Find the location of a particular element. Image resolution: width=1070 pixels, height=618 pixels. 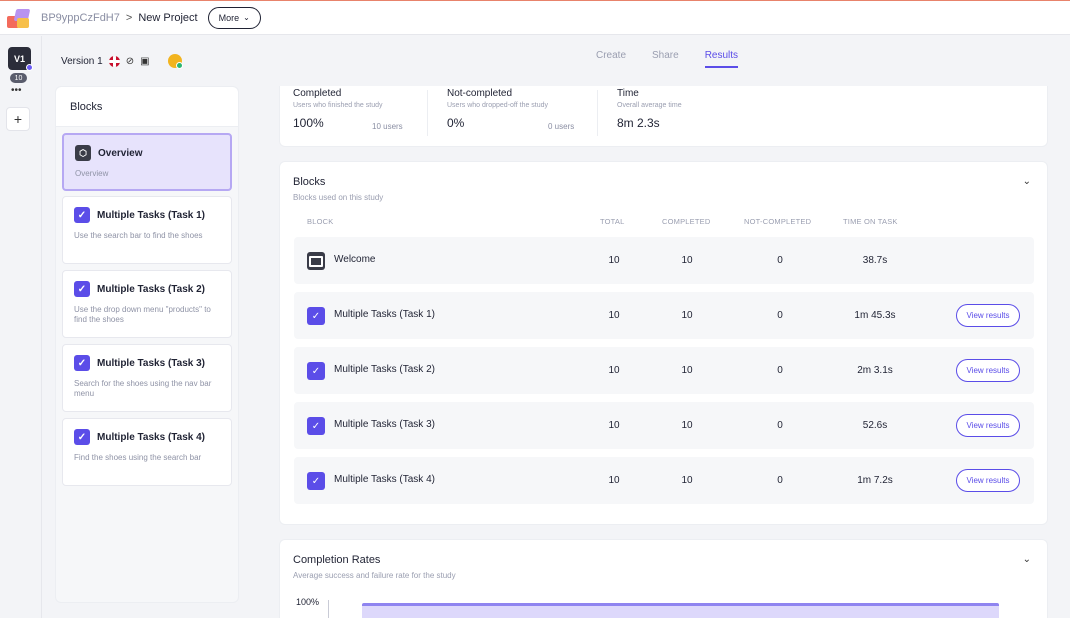

stat-value: 0% is located at coordinates (456, 123).